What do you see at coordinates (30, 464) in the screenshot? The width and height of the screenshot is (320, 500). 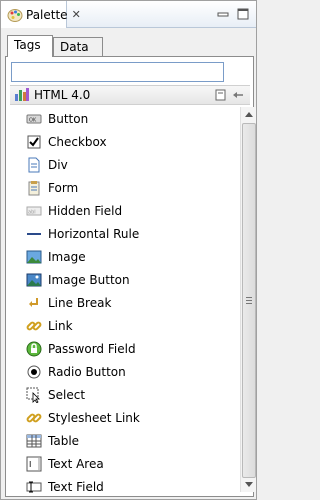 I see `svg-text: I` at bounding box center [30, 464].